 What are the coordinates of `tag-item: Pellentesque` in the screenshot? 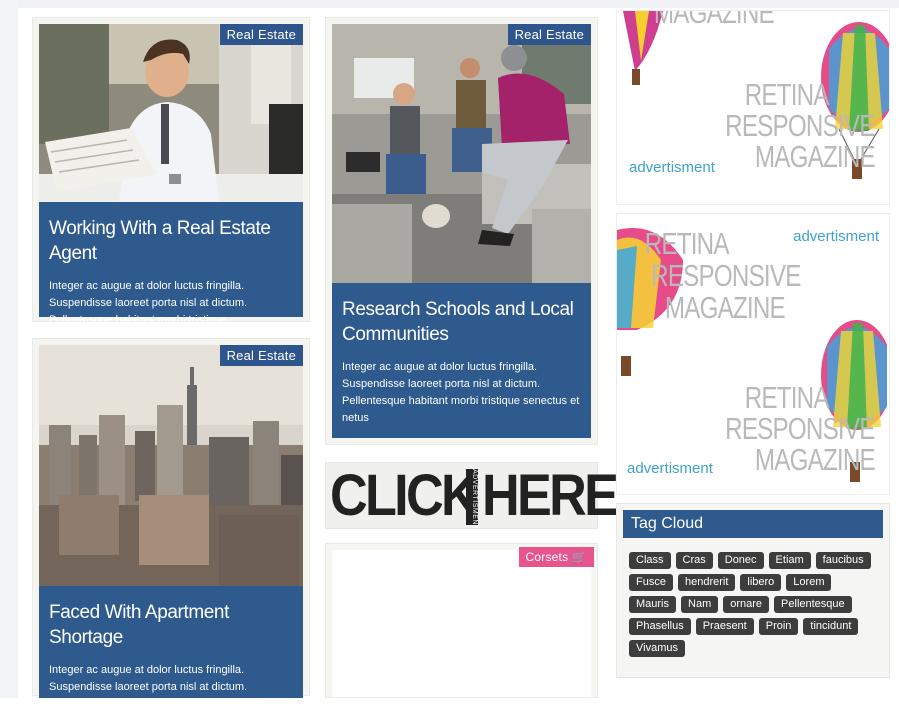 It's located at (813, 604).